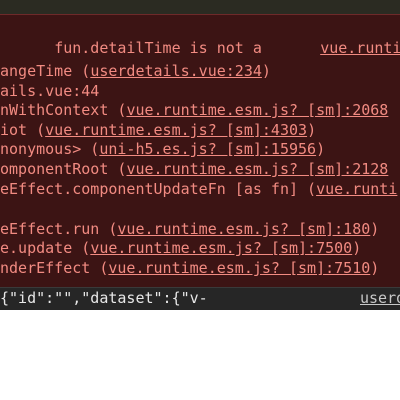  I want to click on stack-frame: e.update (vue.runtime.esm.js? [sm]:7500), so click(180, 248).